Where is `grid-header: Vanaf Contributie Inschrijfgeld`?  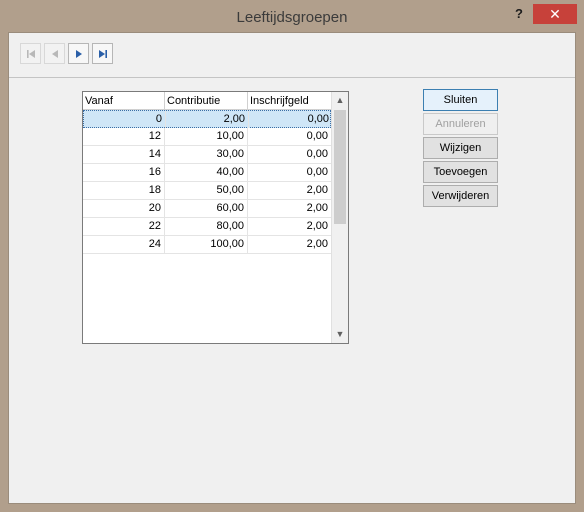
grid-header: Vanaf Contributie Inschrijfgeld is located at coordinates (207, 101).